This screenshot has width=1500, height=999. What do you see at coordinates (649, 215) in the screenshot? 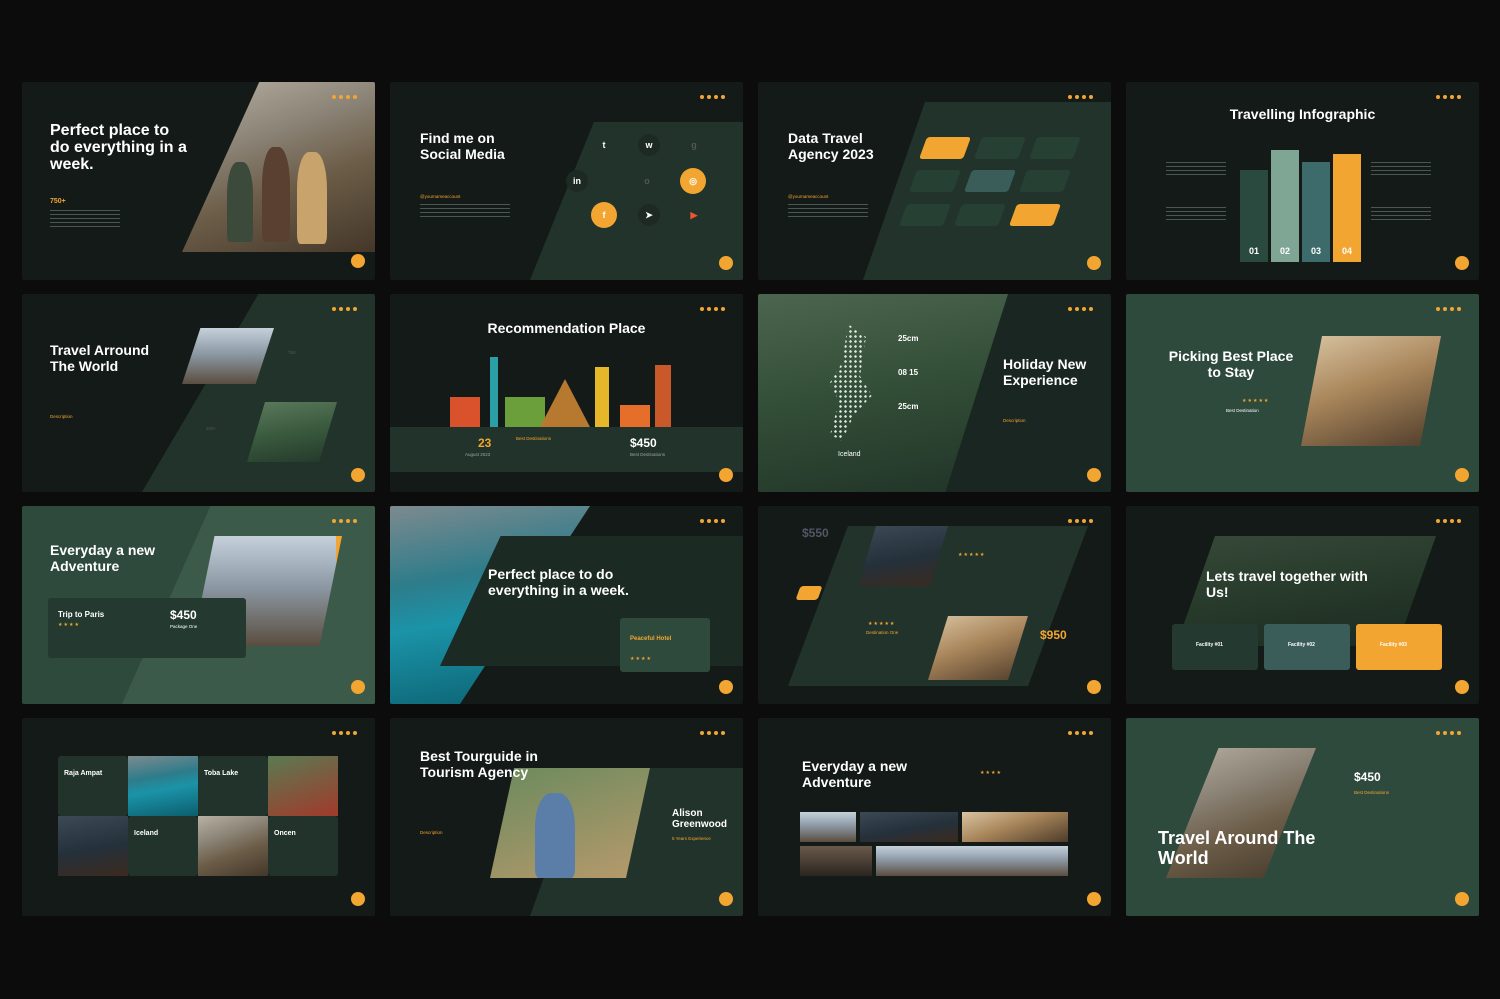
I see `telegram-icon: ➤` at bounding box center [649, 215].